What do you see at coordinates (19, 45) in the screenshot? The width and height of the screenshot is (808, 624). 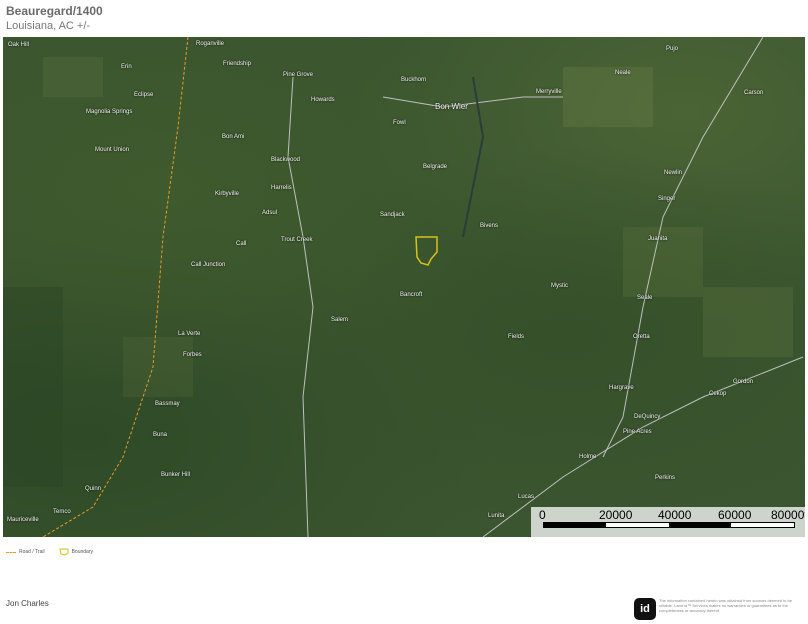 I see `place-label: Oak Hill` at bounding box center [19, 45].